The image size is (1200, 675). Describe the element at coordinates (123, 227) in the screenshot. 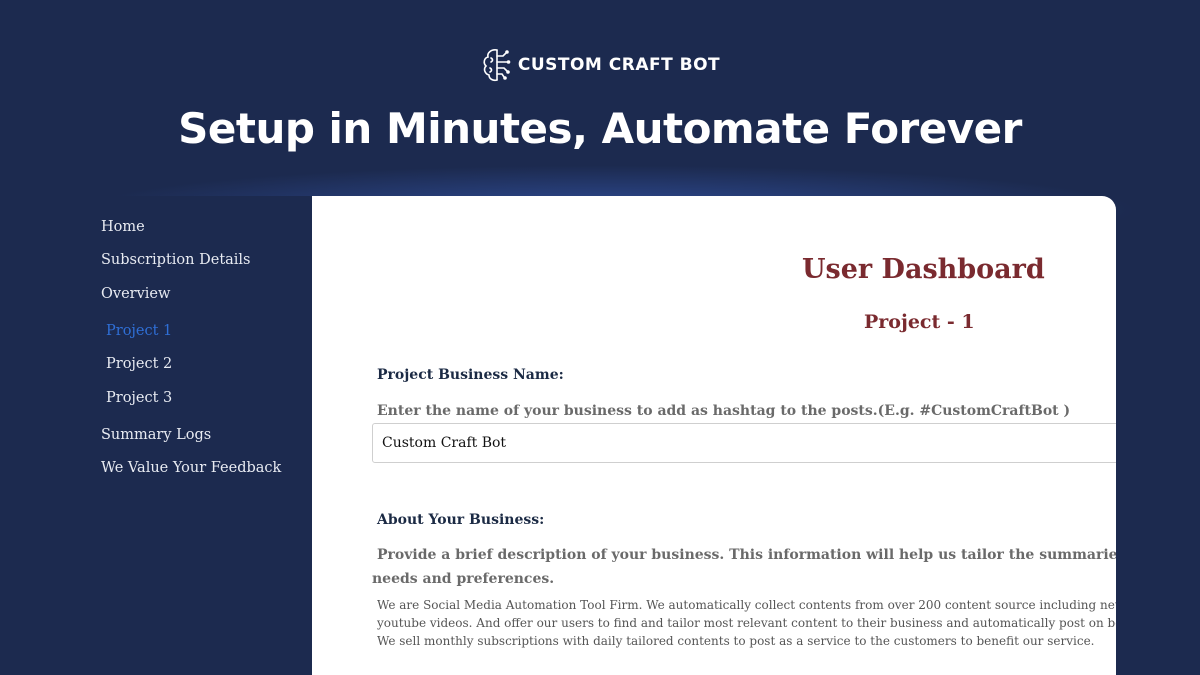

I see `sidebar-item-home: Home` at that location.